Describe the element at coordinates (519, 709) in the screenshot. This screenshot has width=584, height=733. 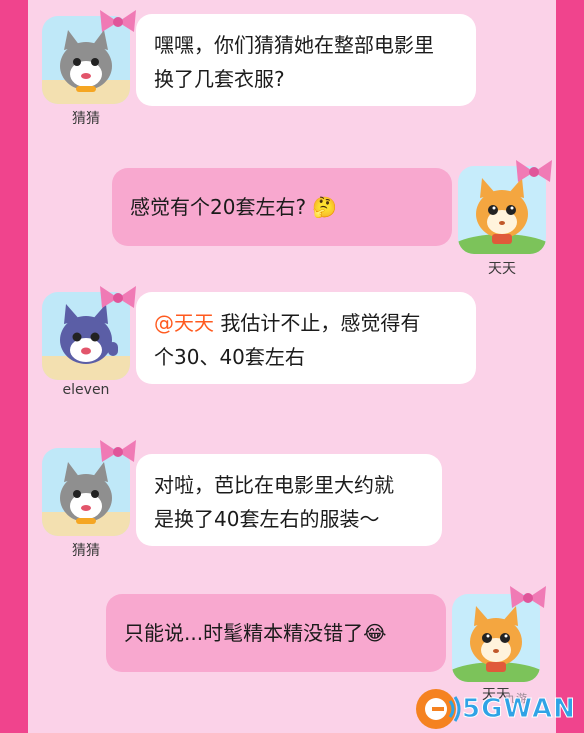
I see `watermark-brand: 5GWAN` at that location.